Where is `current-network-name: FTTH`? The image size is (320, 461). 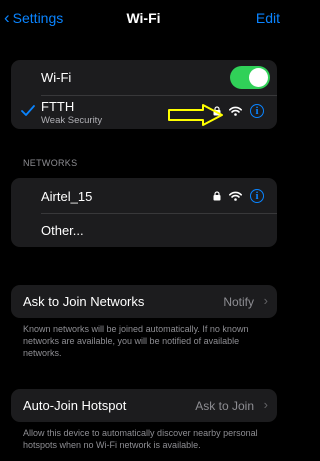 current-network-name: FTTH is located at coordinates (58, 106).